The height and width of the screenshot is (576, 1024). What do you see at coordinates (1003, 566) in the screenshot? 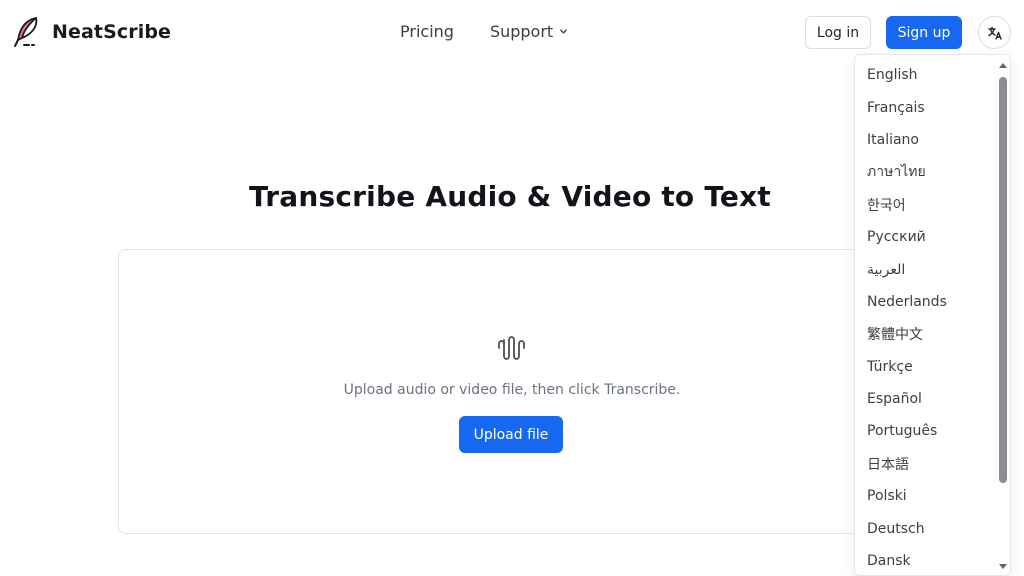
I see `scroll-down-arrow-icon` at bounding box center [1003, 566].